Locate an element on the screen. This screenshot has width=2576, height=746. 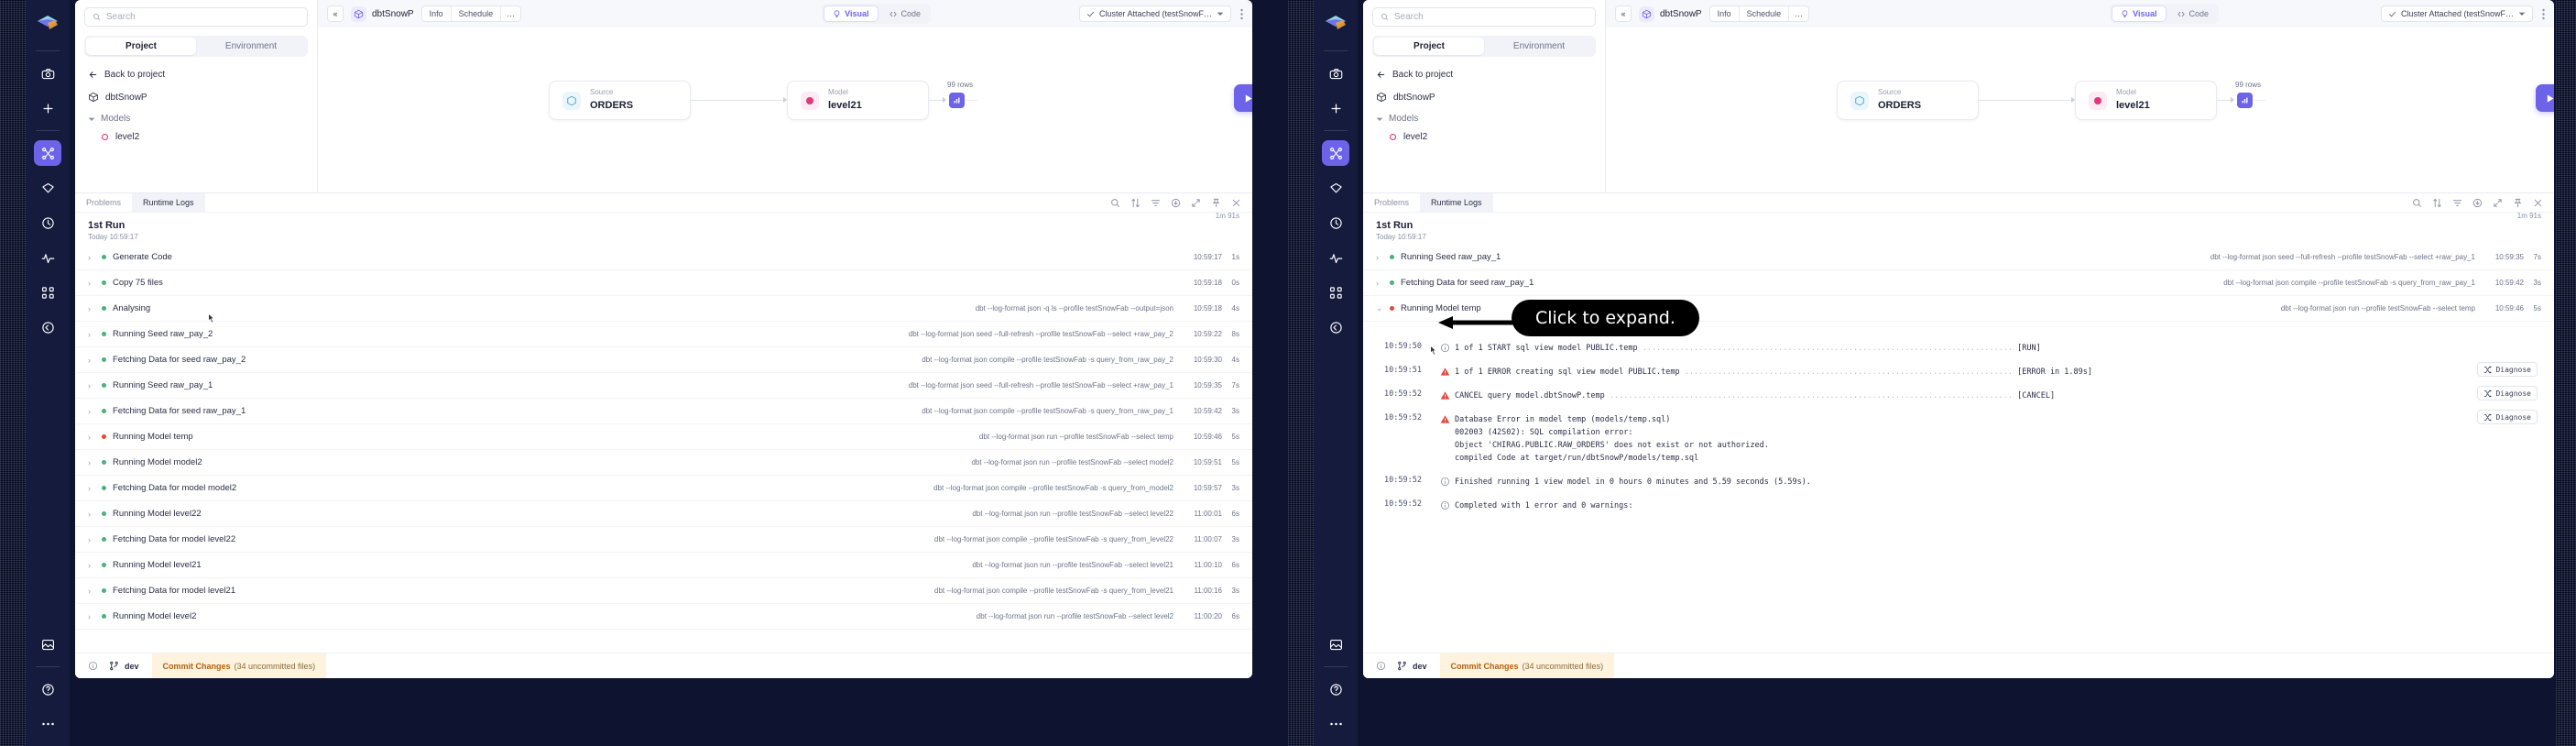
breadcrumb: dbtSnowP is located at coordinates (1671, 14).